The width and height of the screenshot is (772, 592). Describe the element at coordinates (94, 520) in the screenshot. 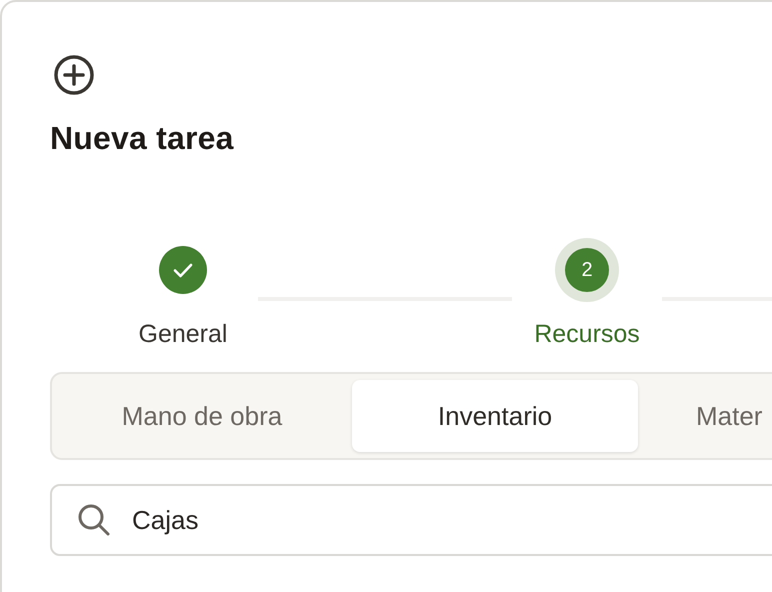

I see `search-icon` at that location.